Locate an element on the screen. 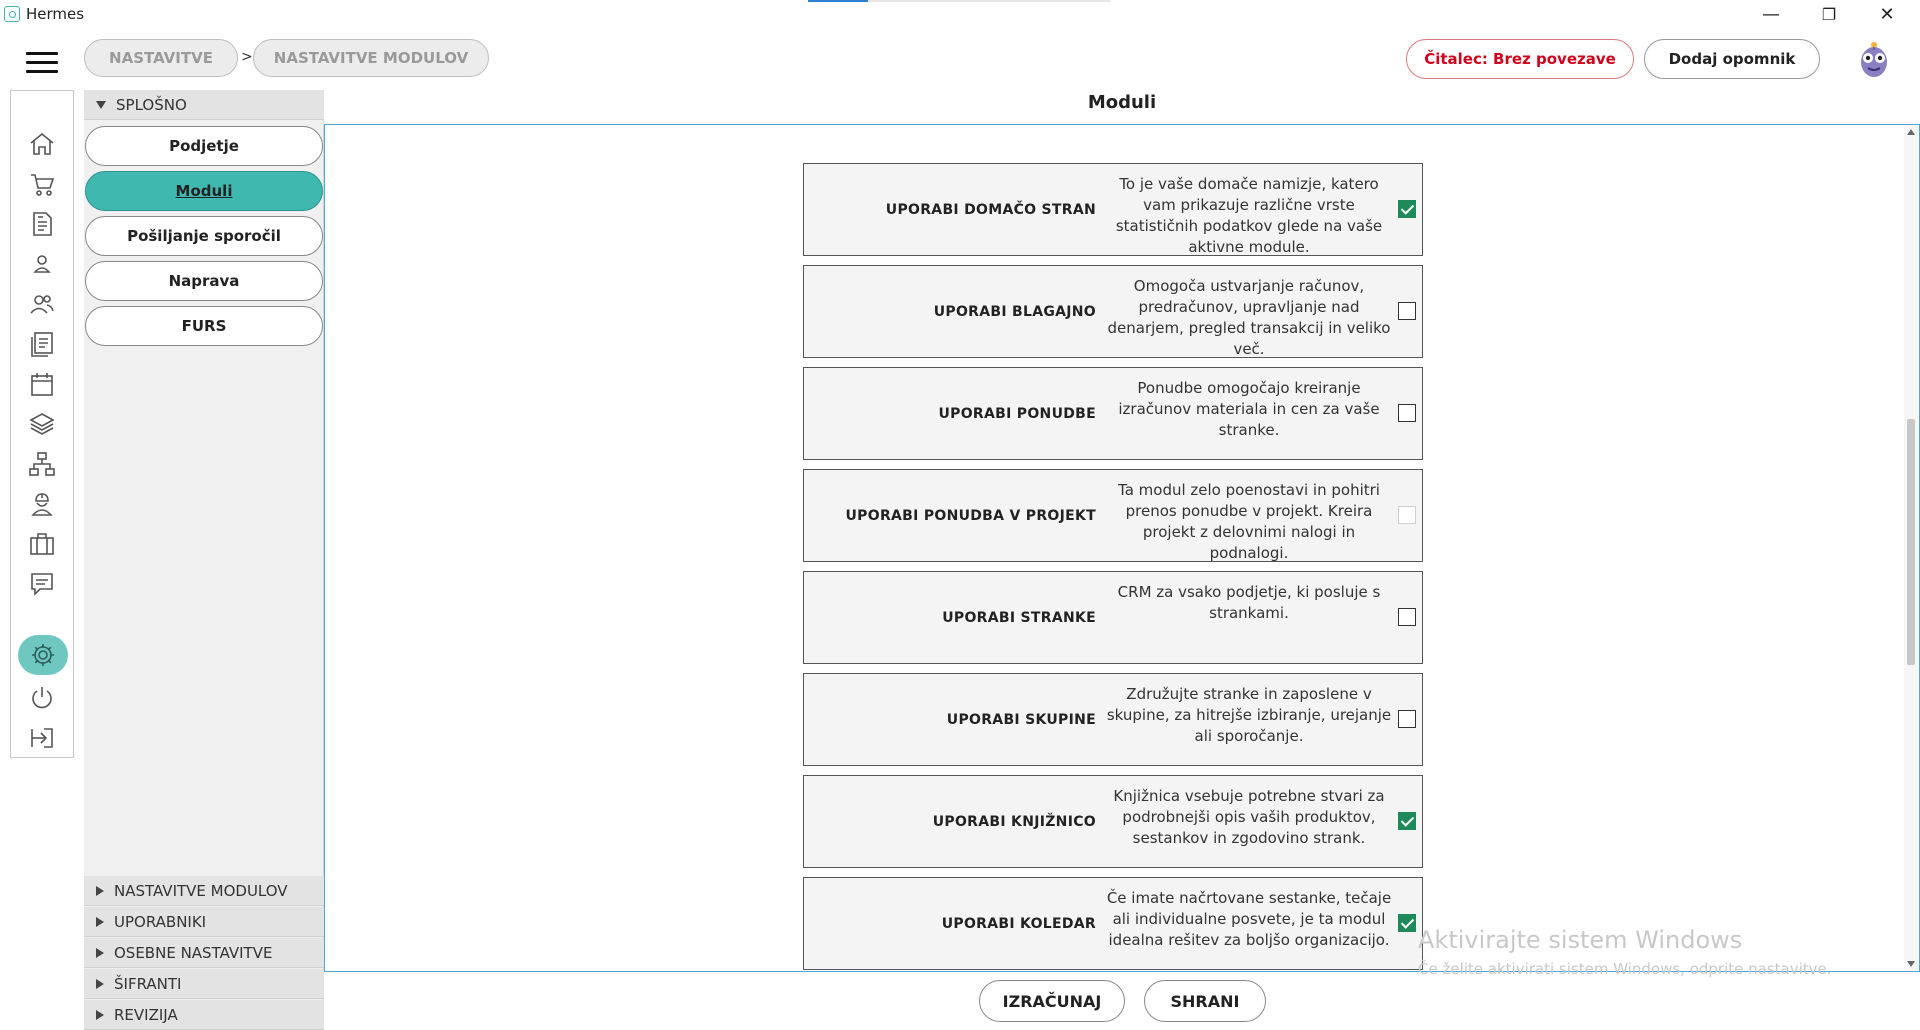  title-accent is located at coordinates (838, 1).